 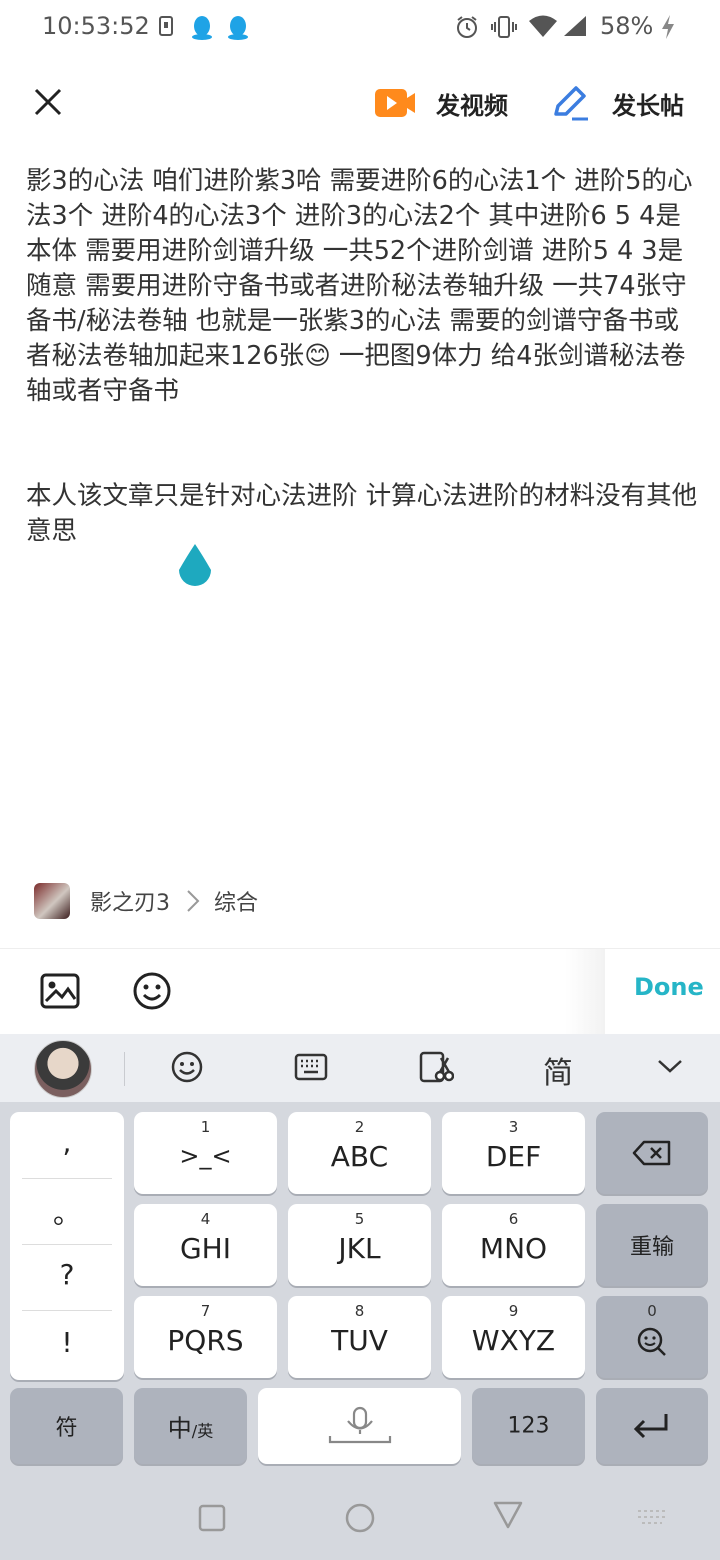 I want to click on category-name: 综合, so click(x=236, y=903).